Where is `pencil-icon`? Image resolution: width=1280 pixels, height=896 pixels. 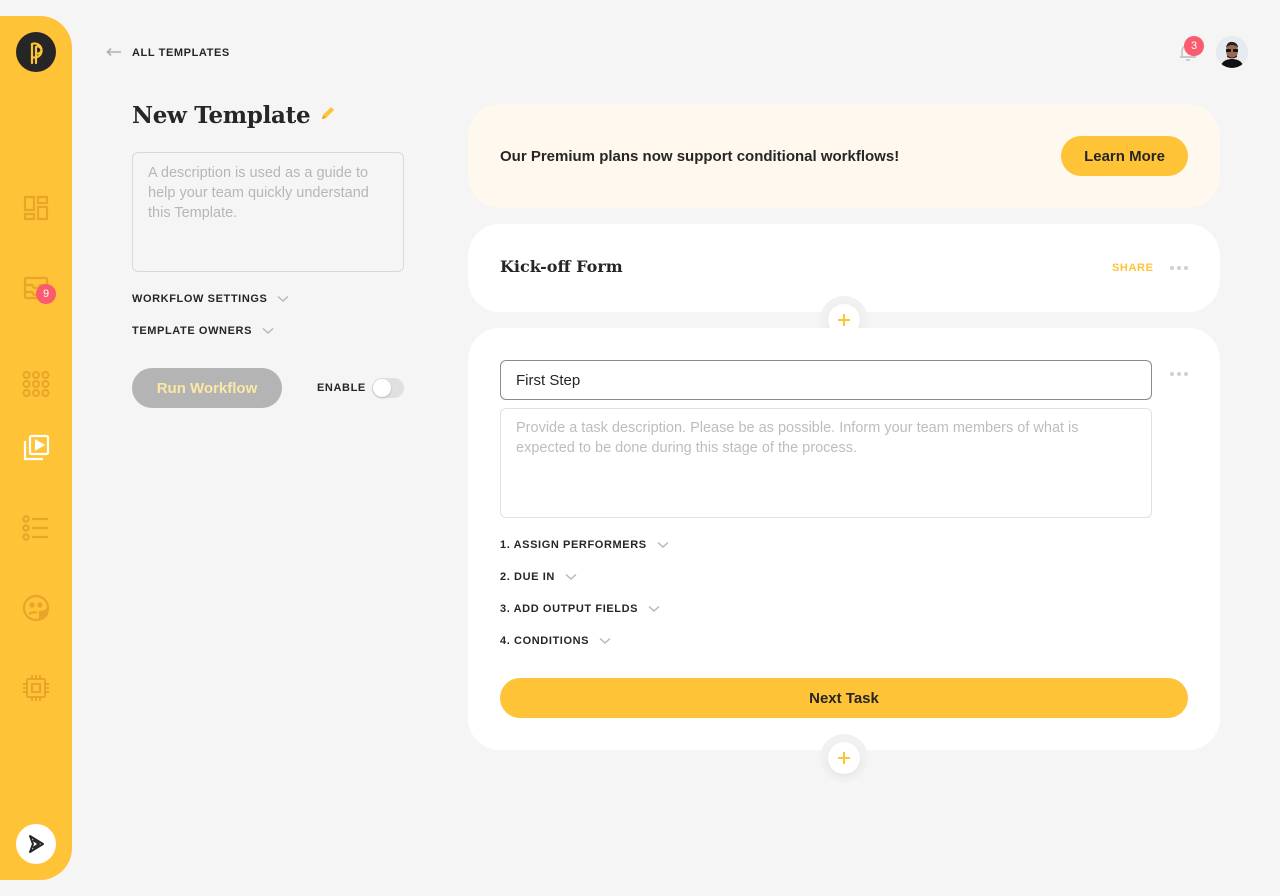 pencil-icon is located at coordinates (328, 115).